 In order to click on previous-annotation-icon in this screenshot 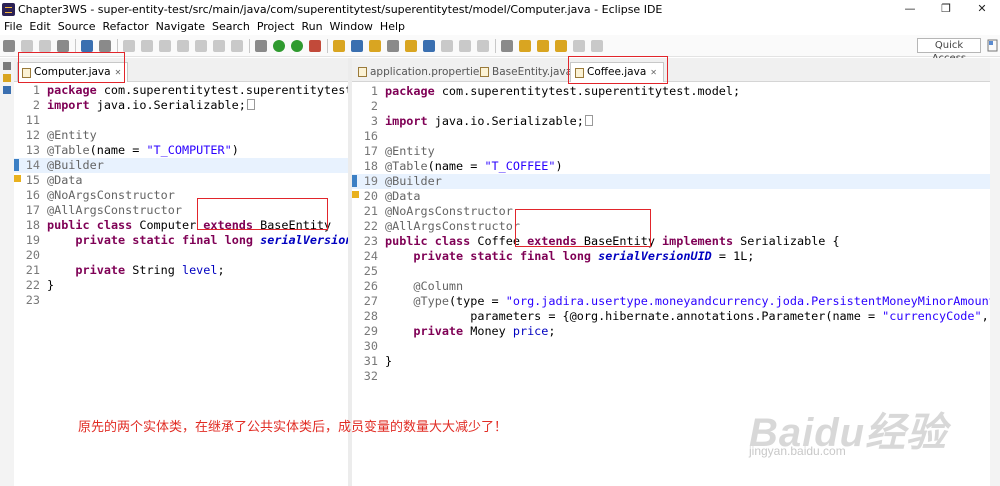, I will do `click(543, 45)`.